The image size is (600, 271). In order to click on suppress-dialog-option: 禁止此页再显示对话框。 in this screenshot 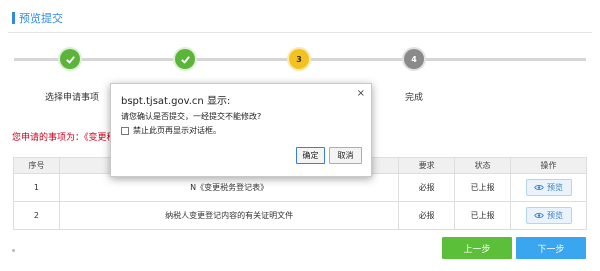, I will do `click(171, 130)`.